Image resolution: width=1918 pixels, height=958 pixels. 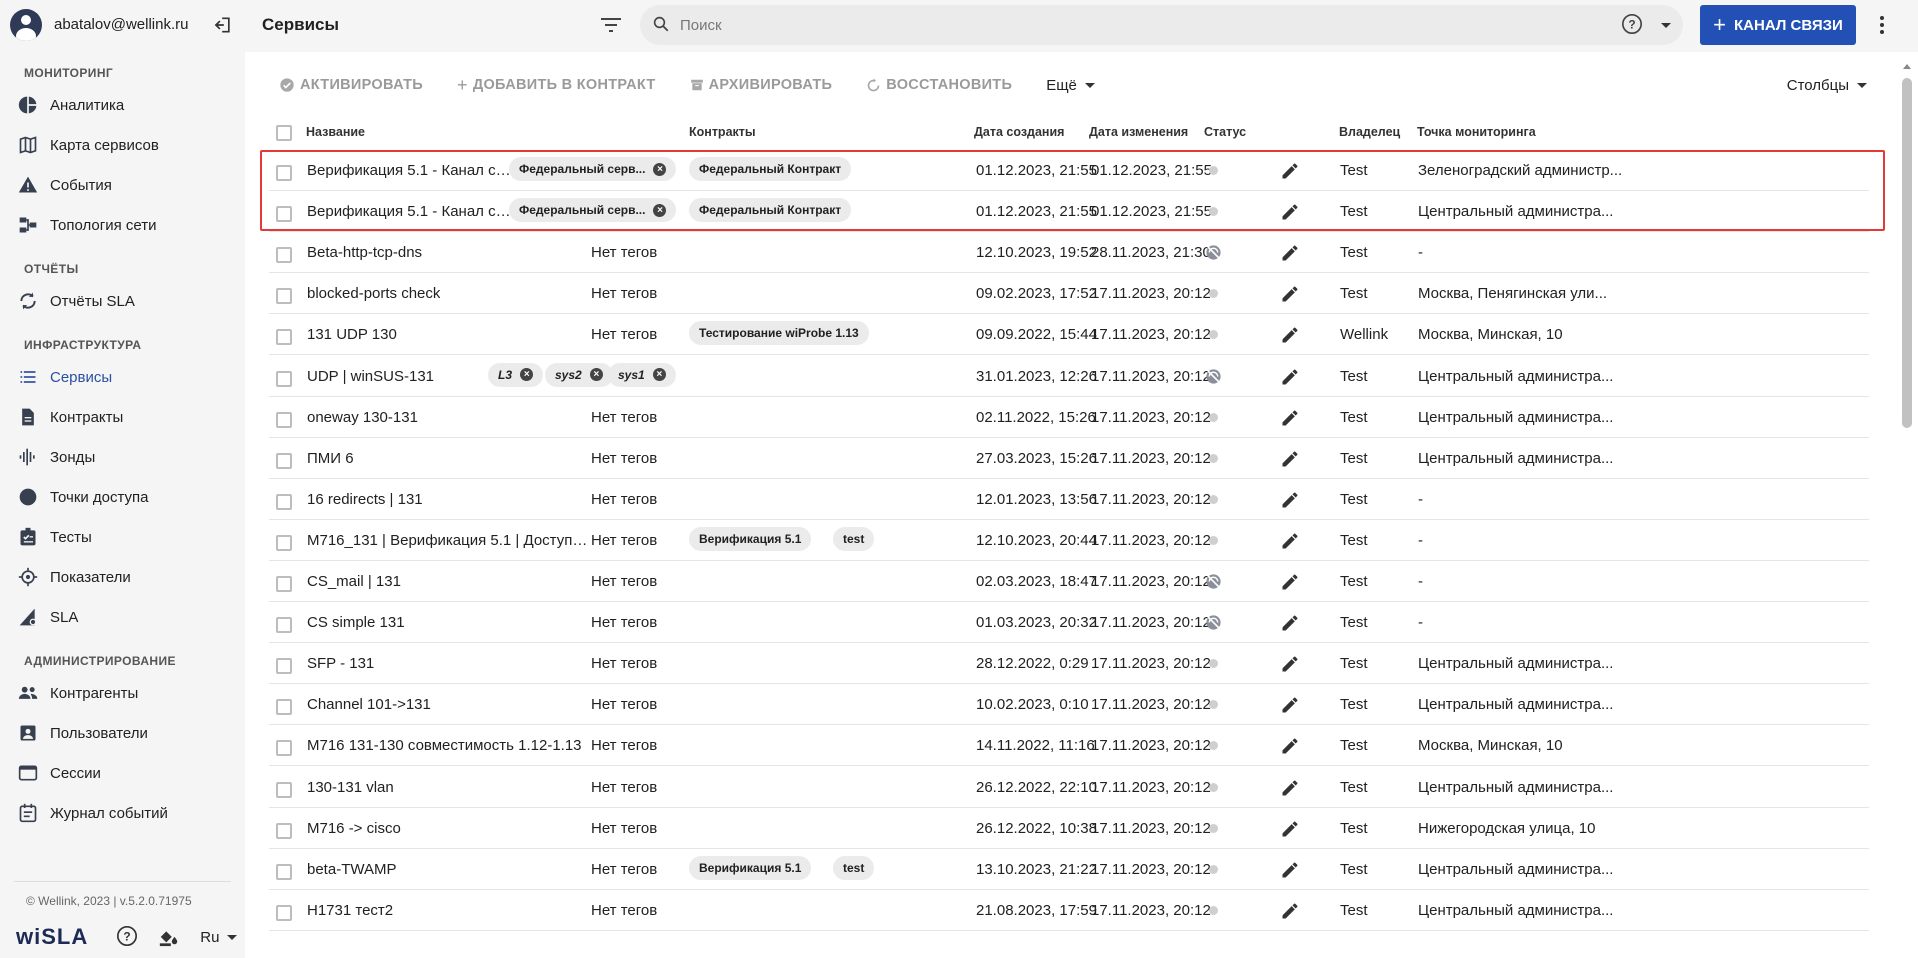 What do you see at coordinates (556, 85) in the screenshot?
I see `add-to-contract-button: + ДОБАВИТЬ В КОНТРАКТ` at bounding box center [556, 85].